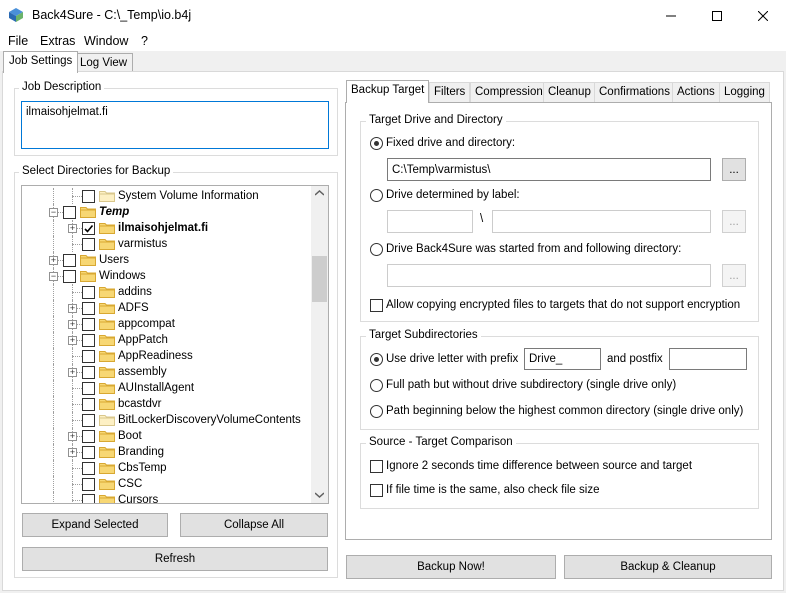 The width and height of the screenshot is (786, 593). I want to click on tab-log-view: Log View, so click(104, 63).